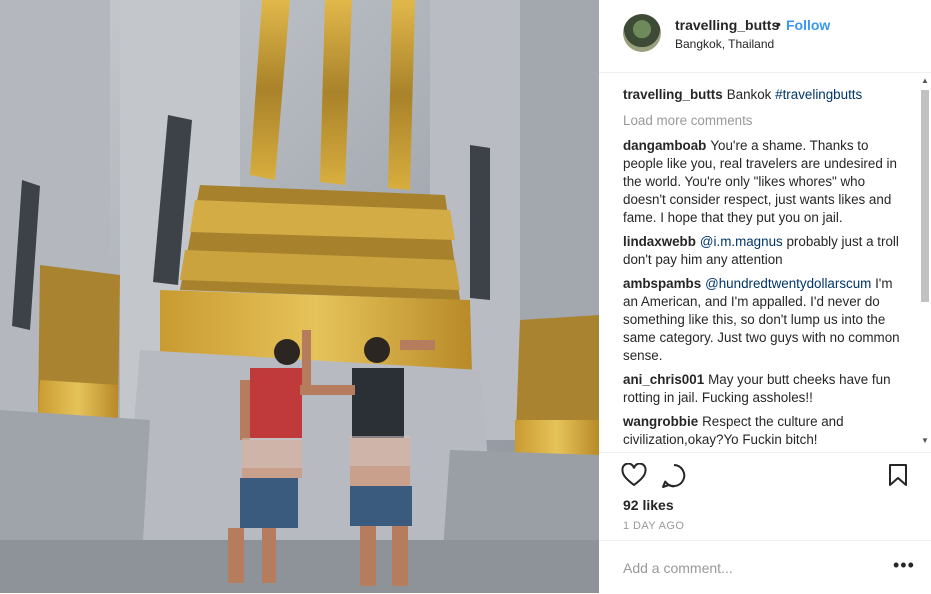  What do you see at coordinates (673, 94) in the screenshot?
I see `caption-username: travelling_butts` at bounding box center [673, 94].